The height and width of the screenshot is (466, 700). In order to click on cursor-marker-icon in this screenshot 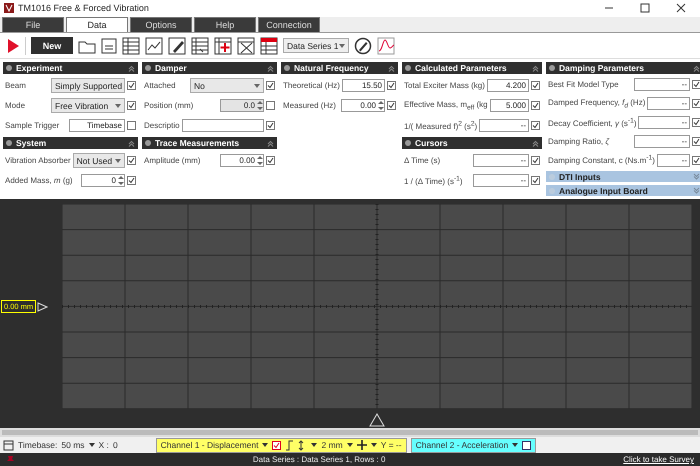, I will do `click(377, 420)`.